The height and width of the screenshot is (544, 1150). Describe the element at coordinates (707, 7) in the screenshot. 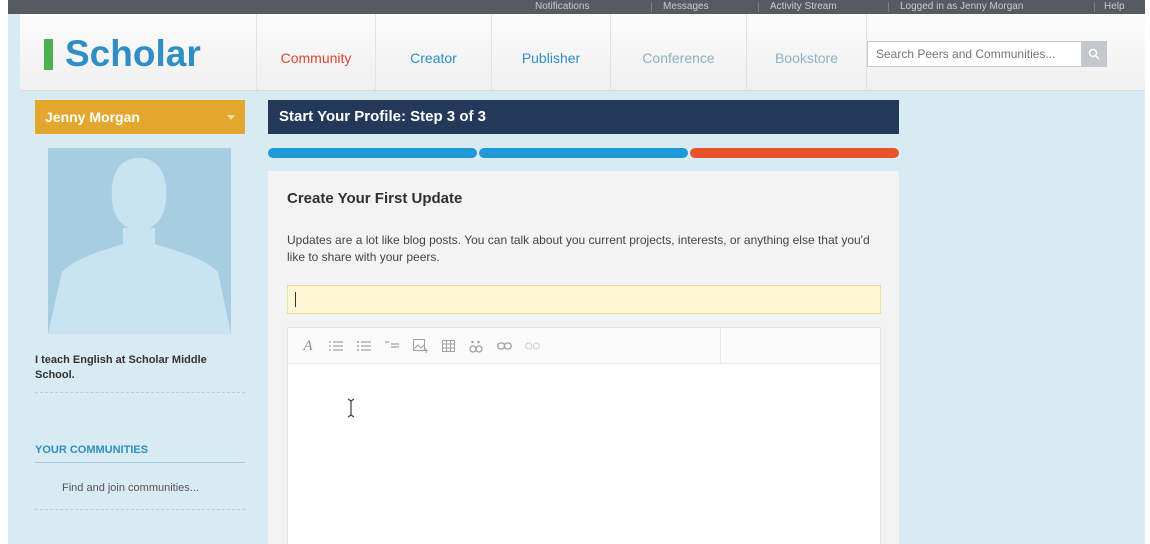

I see `messages-link: Messages` at that location.